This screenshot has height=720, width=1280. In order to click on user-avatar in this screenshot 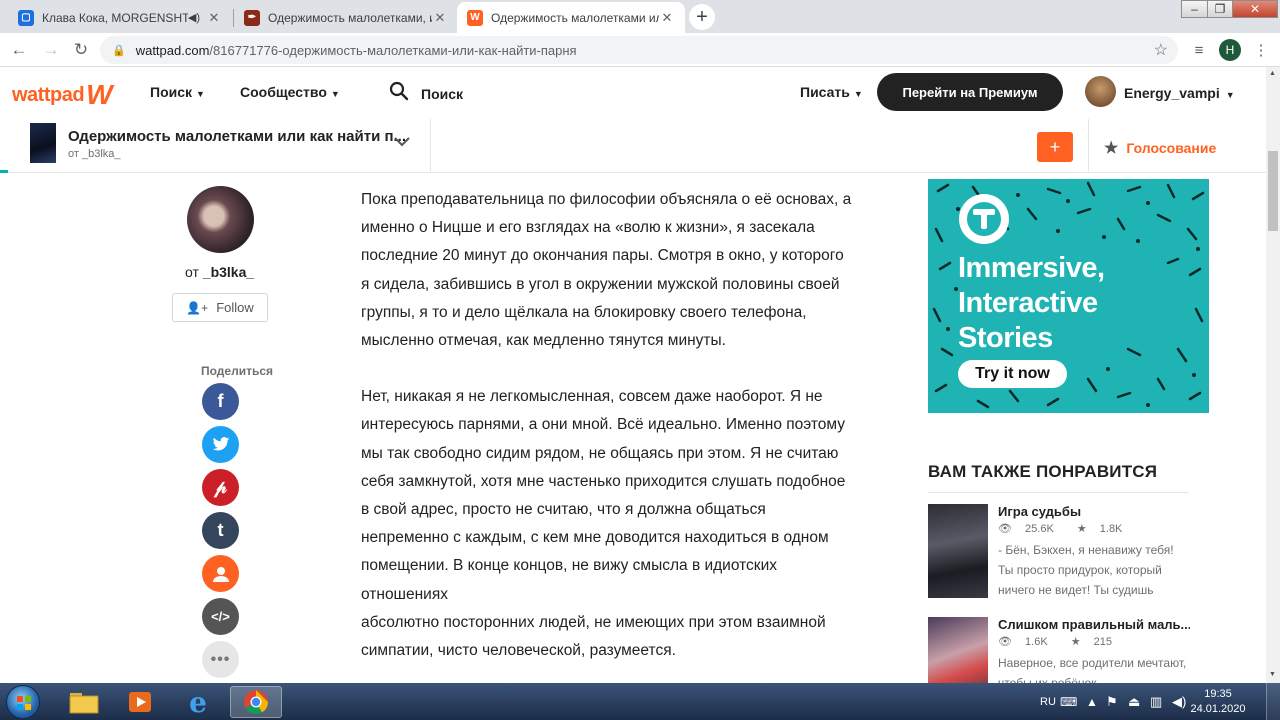, I will do `click(1100, 91)`.